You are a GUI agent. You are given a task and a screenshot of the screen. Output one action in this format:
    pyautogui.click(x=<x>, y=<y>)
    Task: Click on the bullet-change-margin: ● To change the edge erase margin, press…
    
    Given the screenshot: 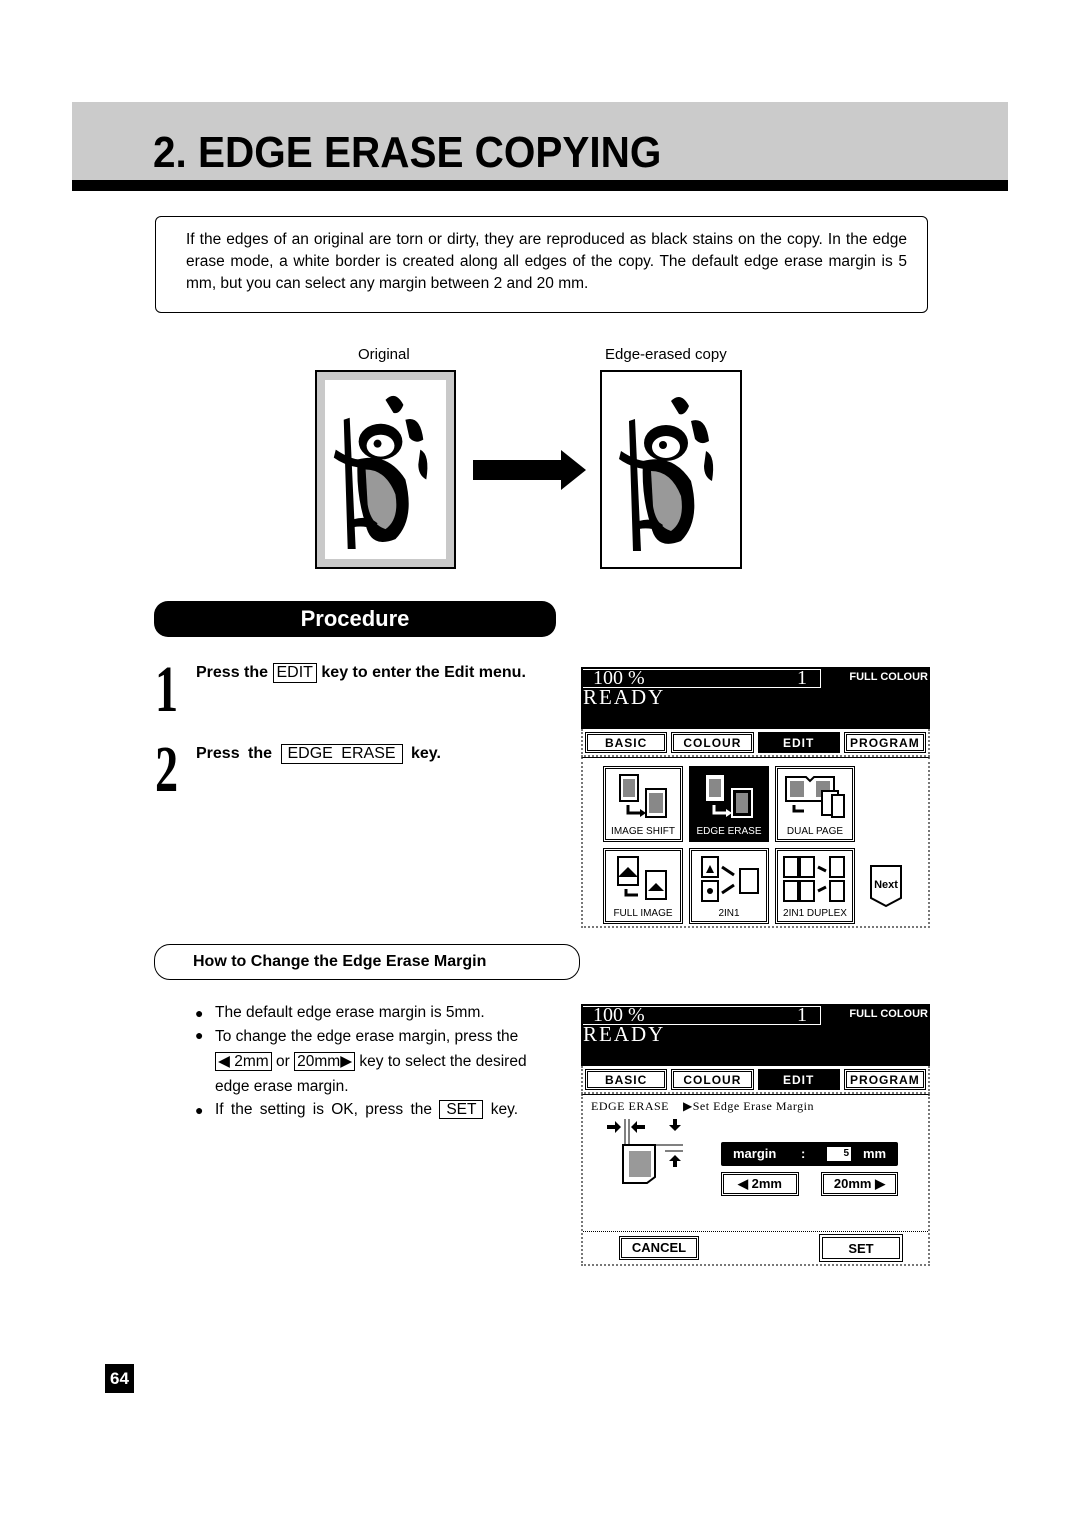 What is the action you would take?
    pyautogui.click(x=377, y=1061)
    